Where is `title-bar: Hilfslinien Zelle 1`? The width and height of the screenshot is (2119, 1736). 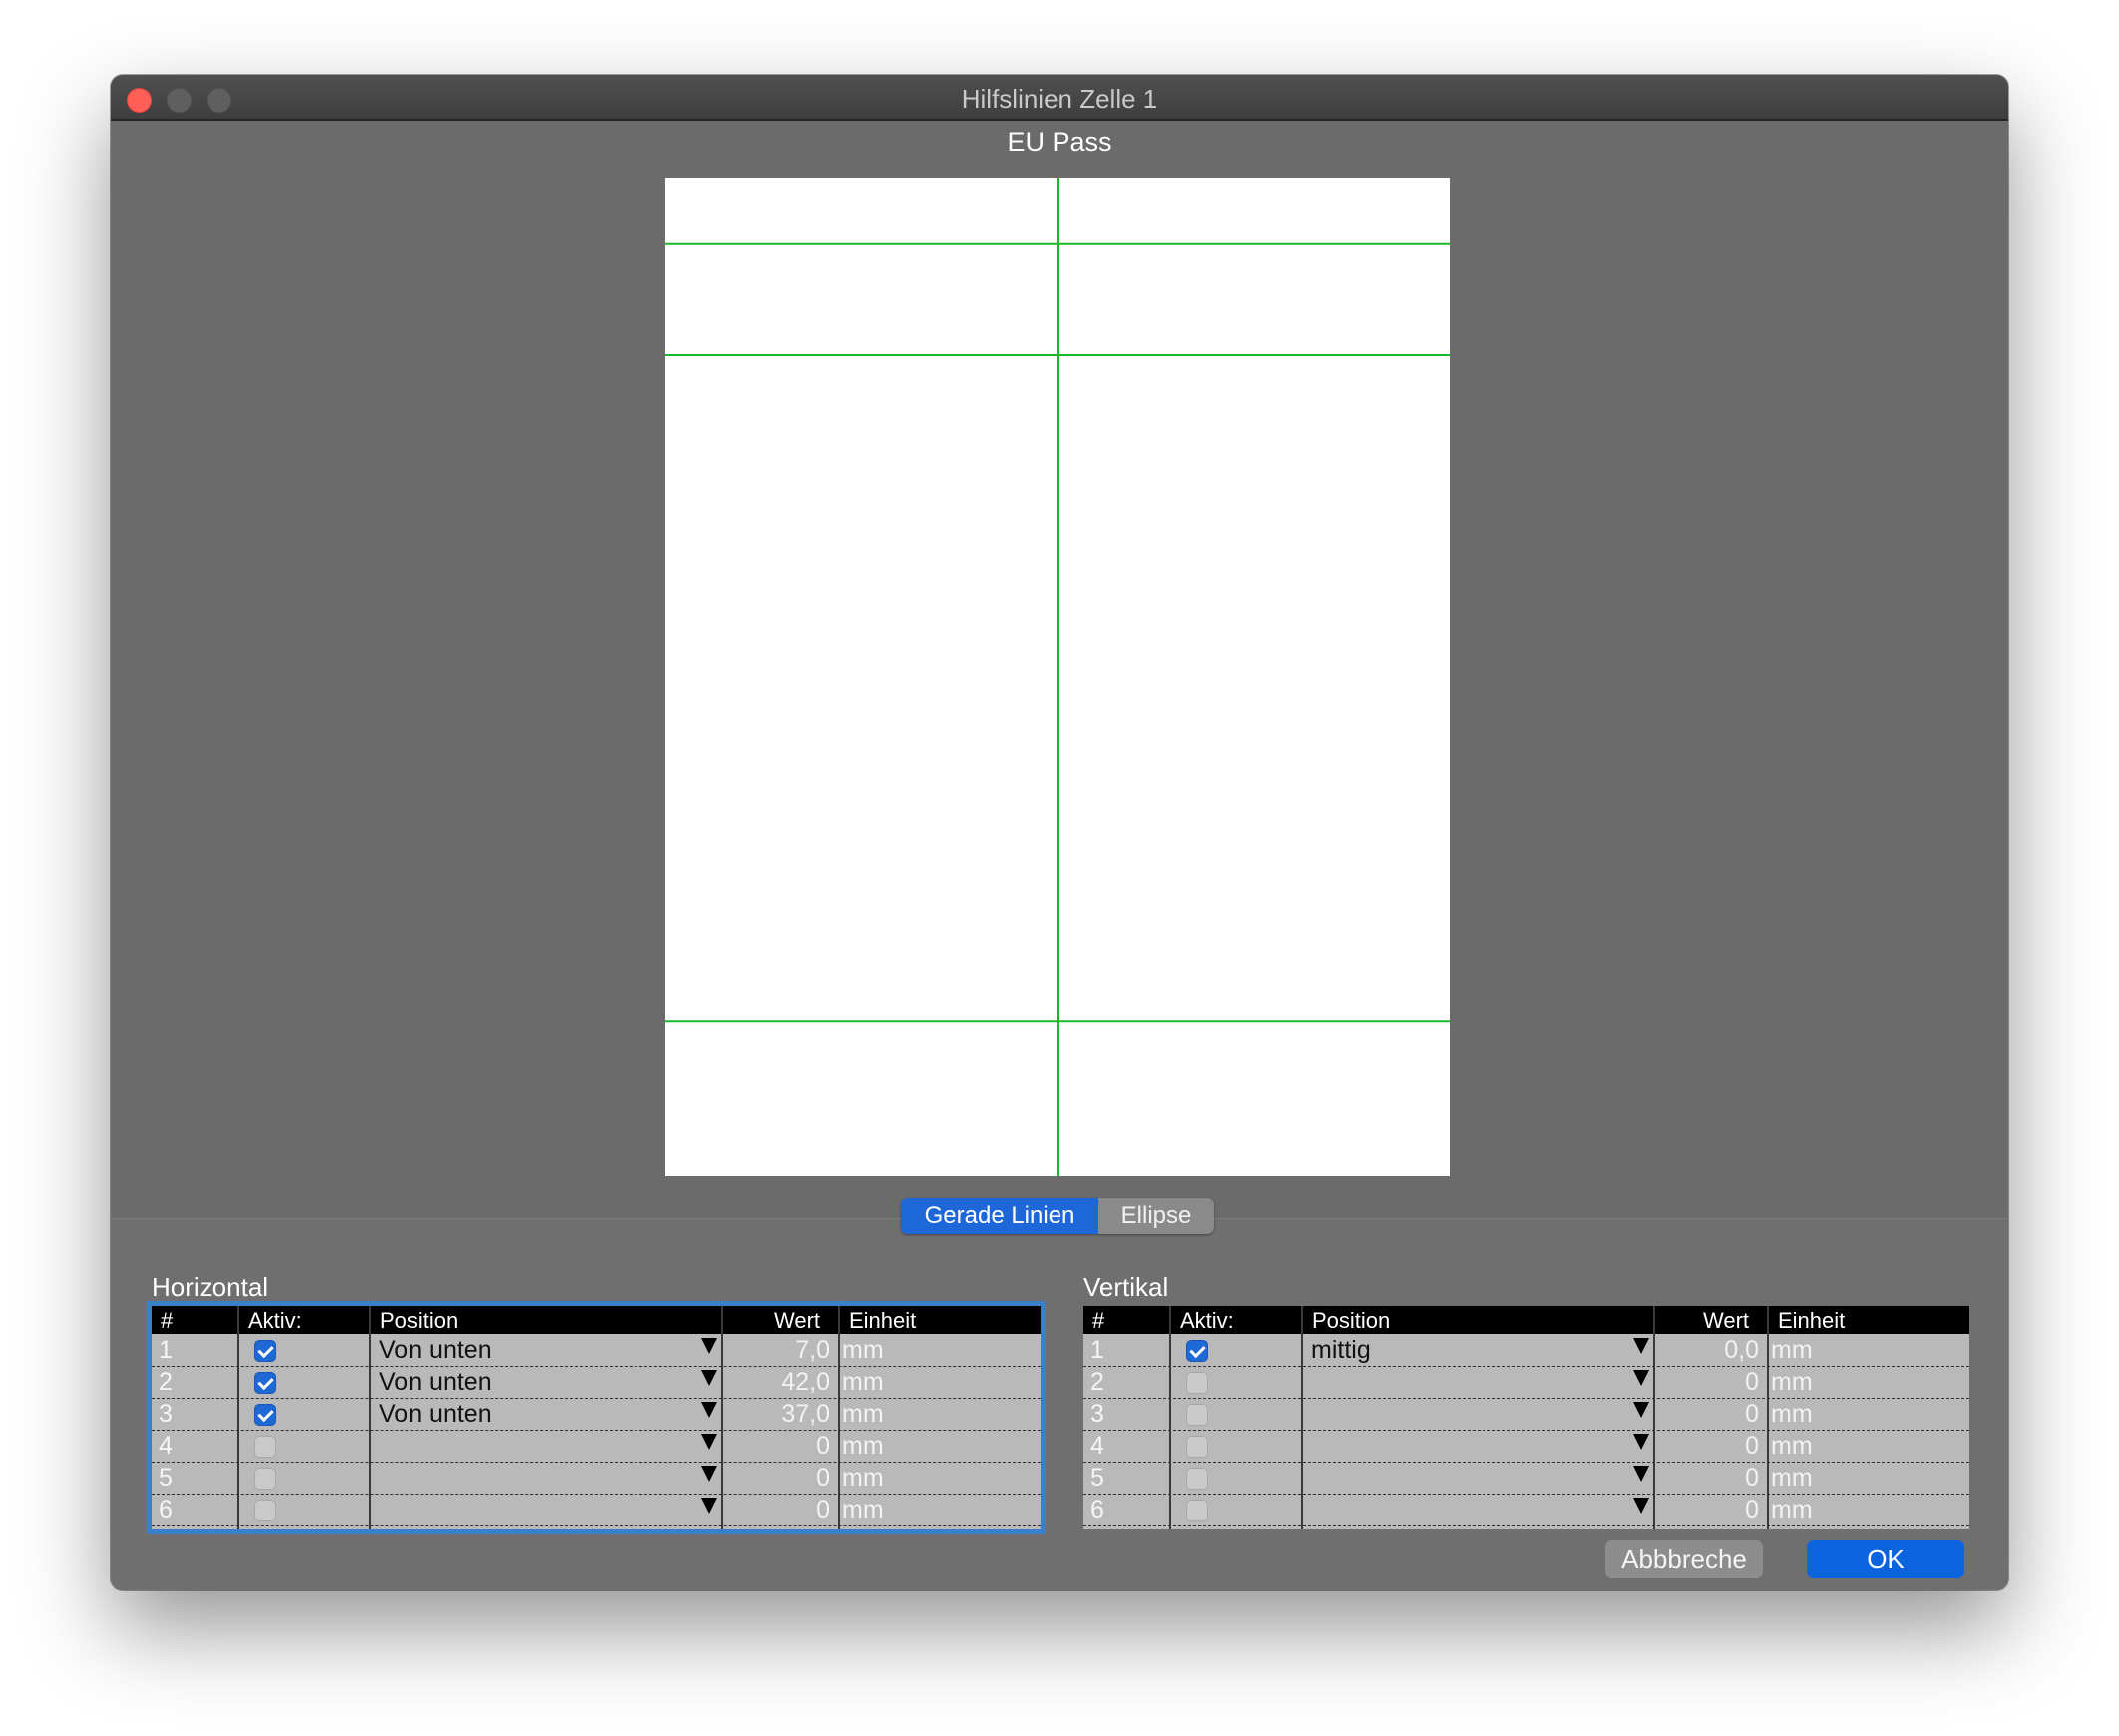
title-bar: Hilfslinien Zelle 1 is located at coordinates (1059, 98).